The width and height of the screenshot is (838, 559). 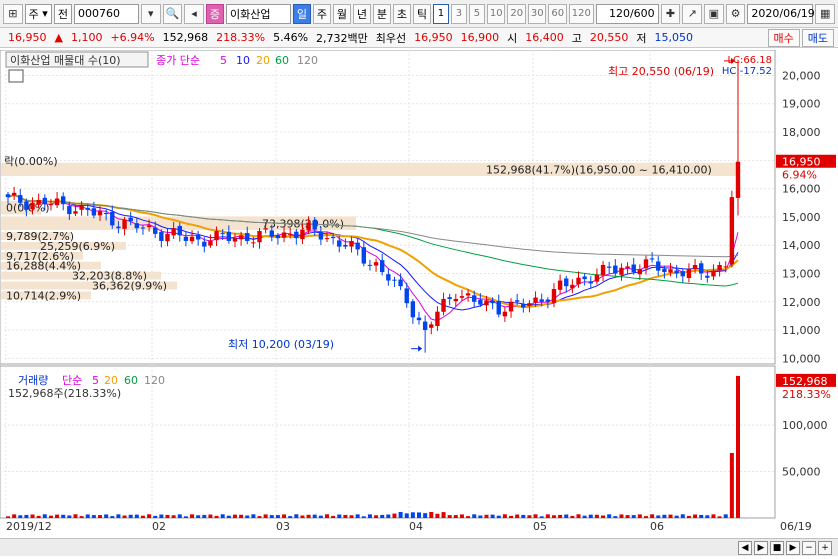 What do you see at coordinates (809, 547) in the screenshot?
I see `zoom-out-icon: −` at bounding box center [809, 547].